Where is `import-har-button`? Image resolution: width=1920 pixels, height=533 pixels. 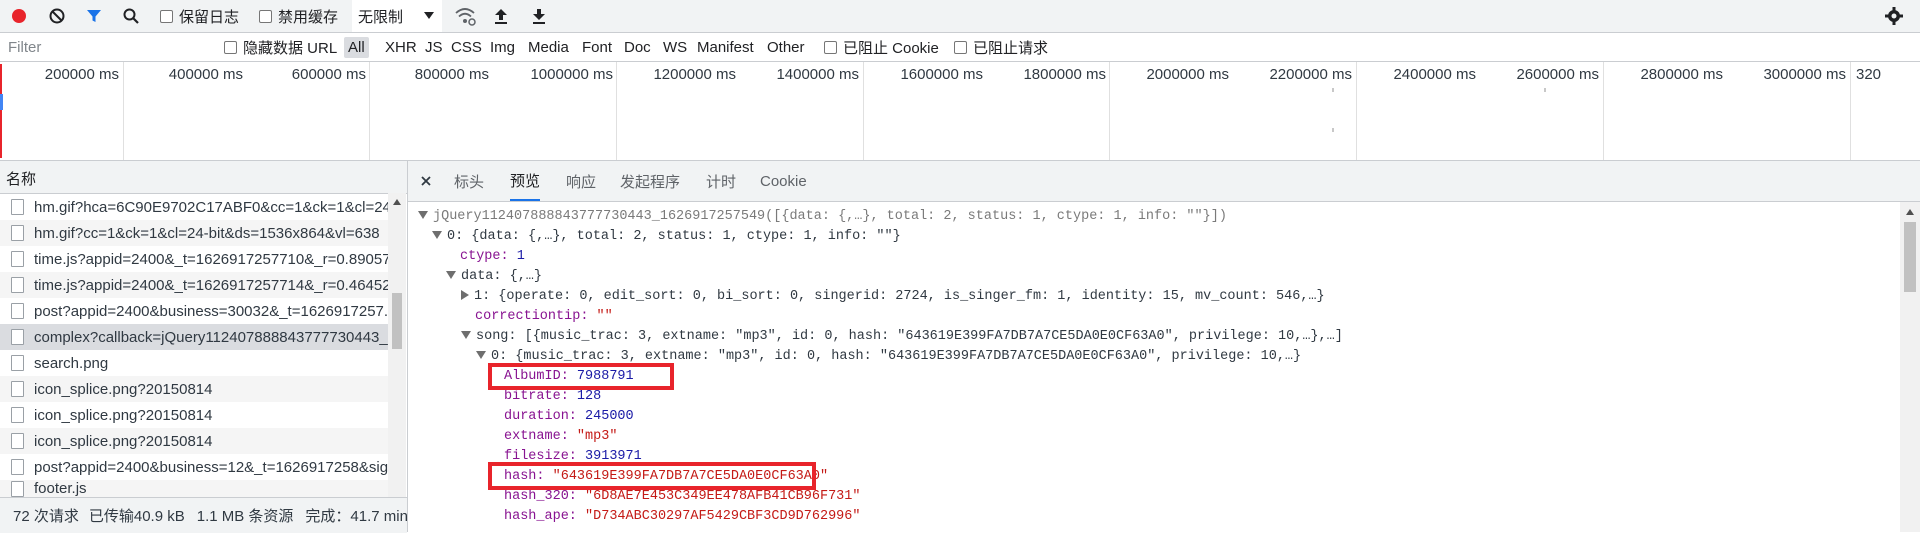
import-har-button is located at coordinates (501, 16).